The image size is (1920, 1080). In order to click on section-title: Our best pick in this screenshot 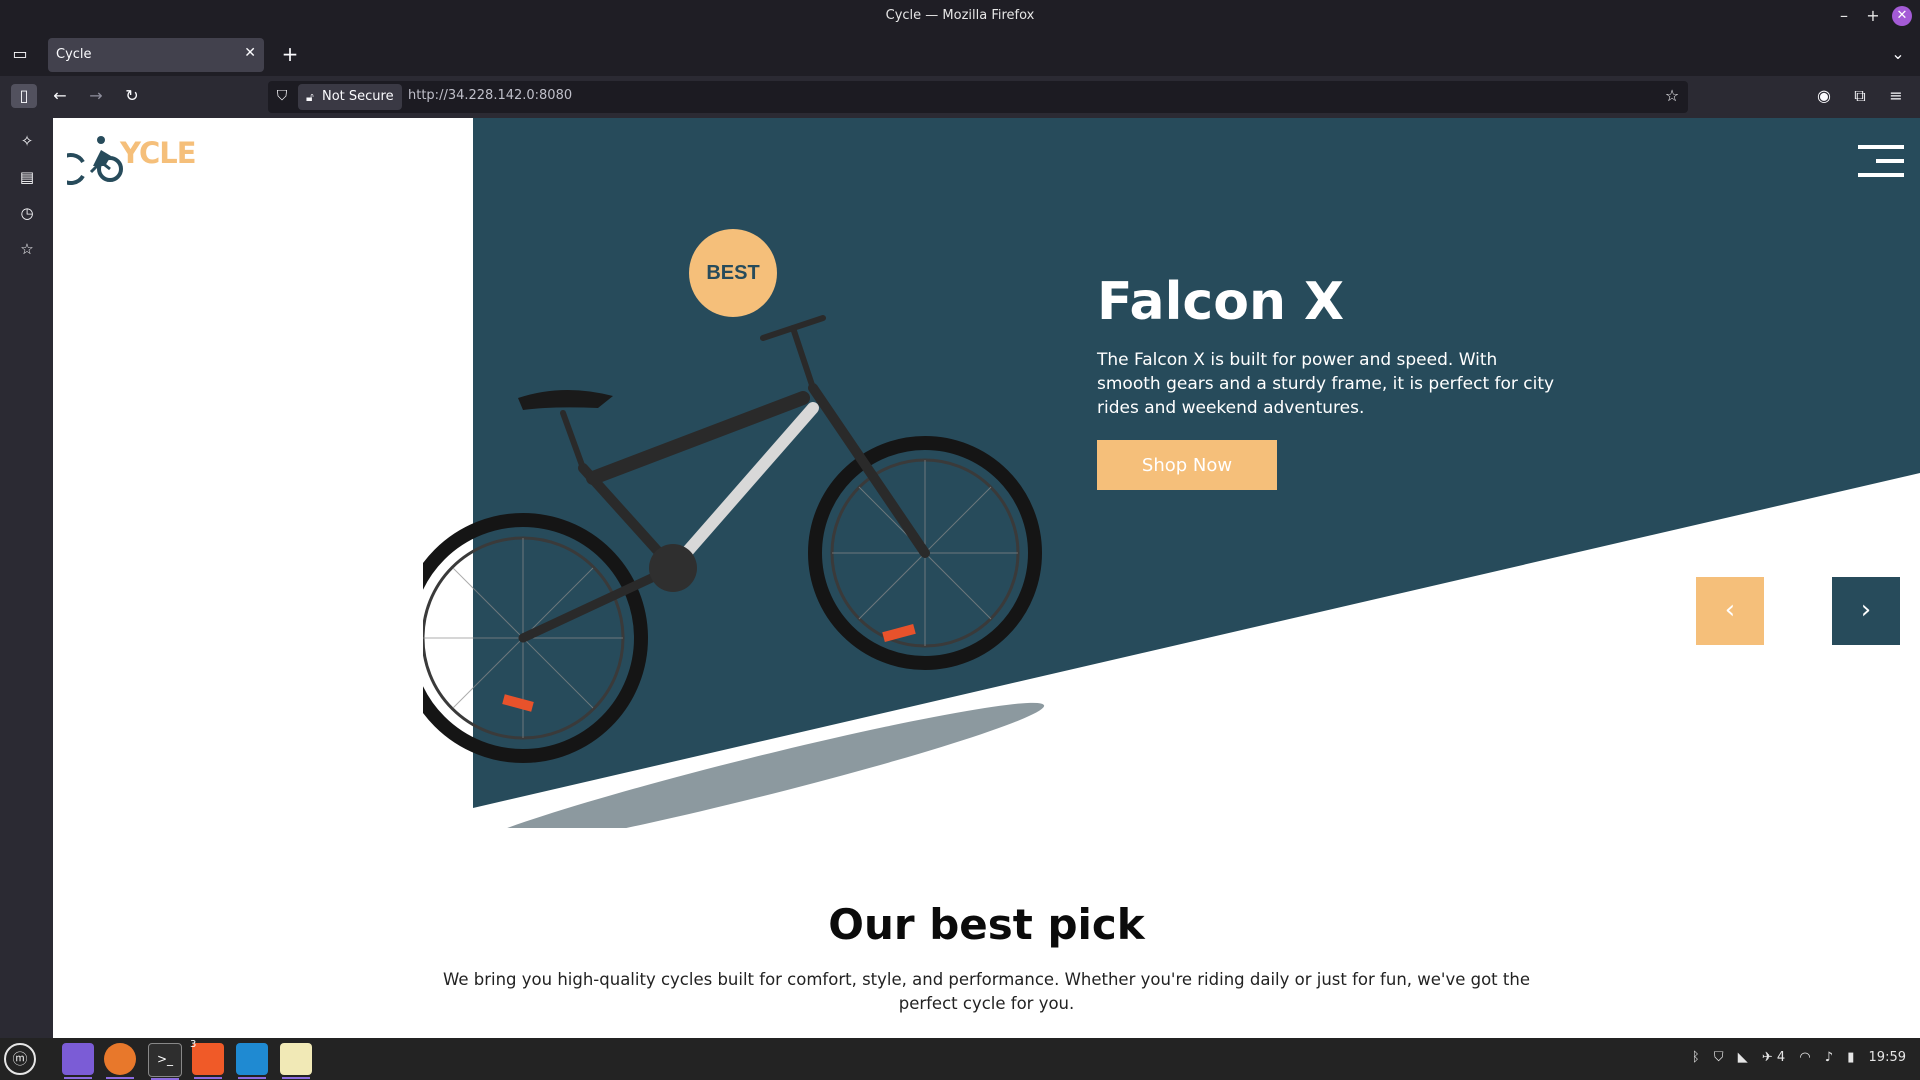, I will do `click(986, 924)`.